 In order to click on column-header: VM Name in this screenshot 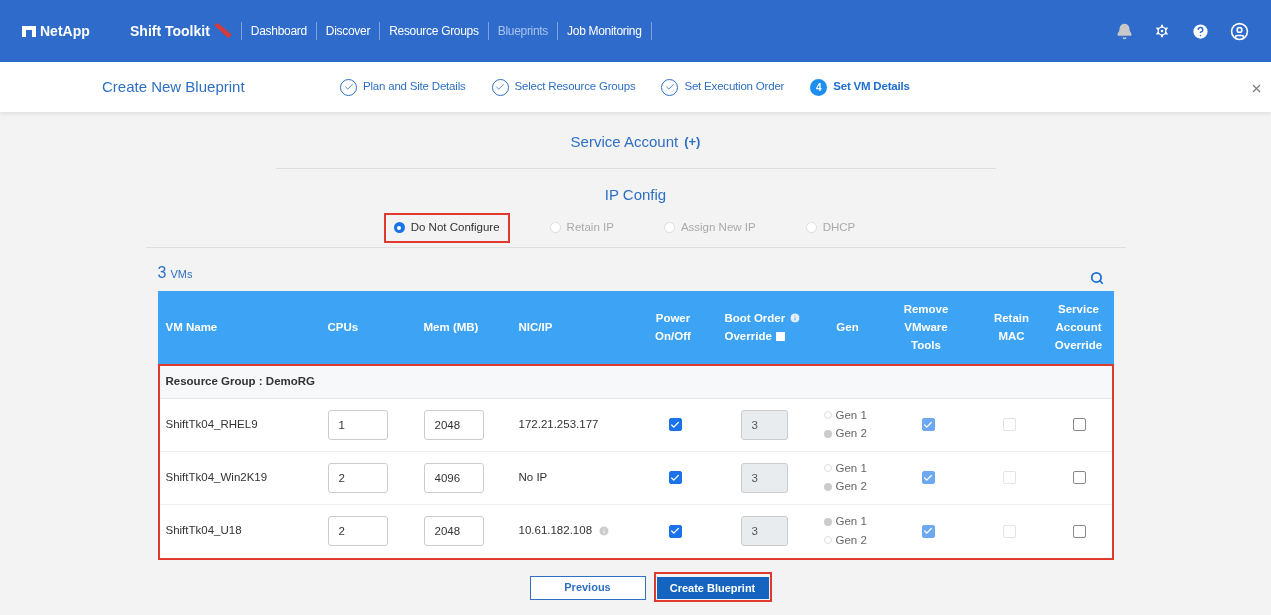, I will do `click(191, 327)`.